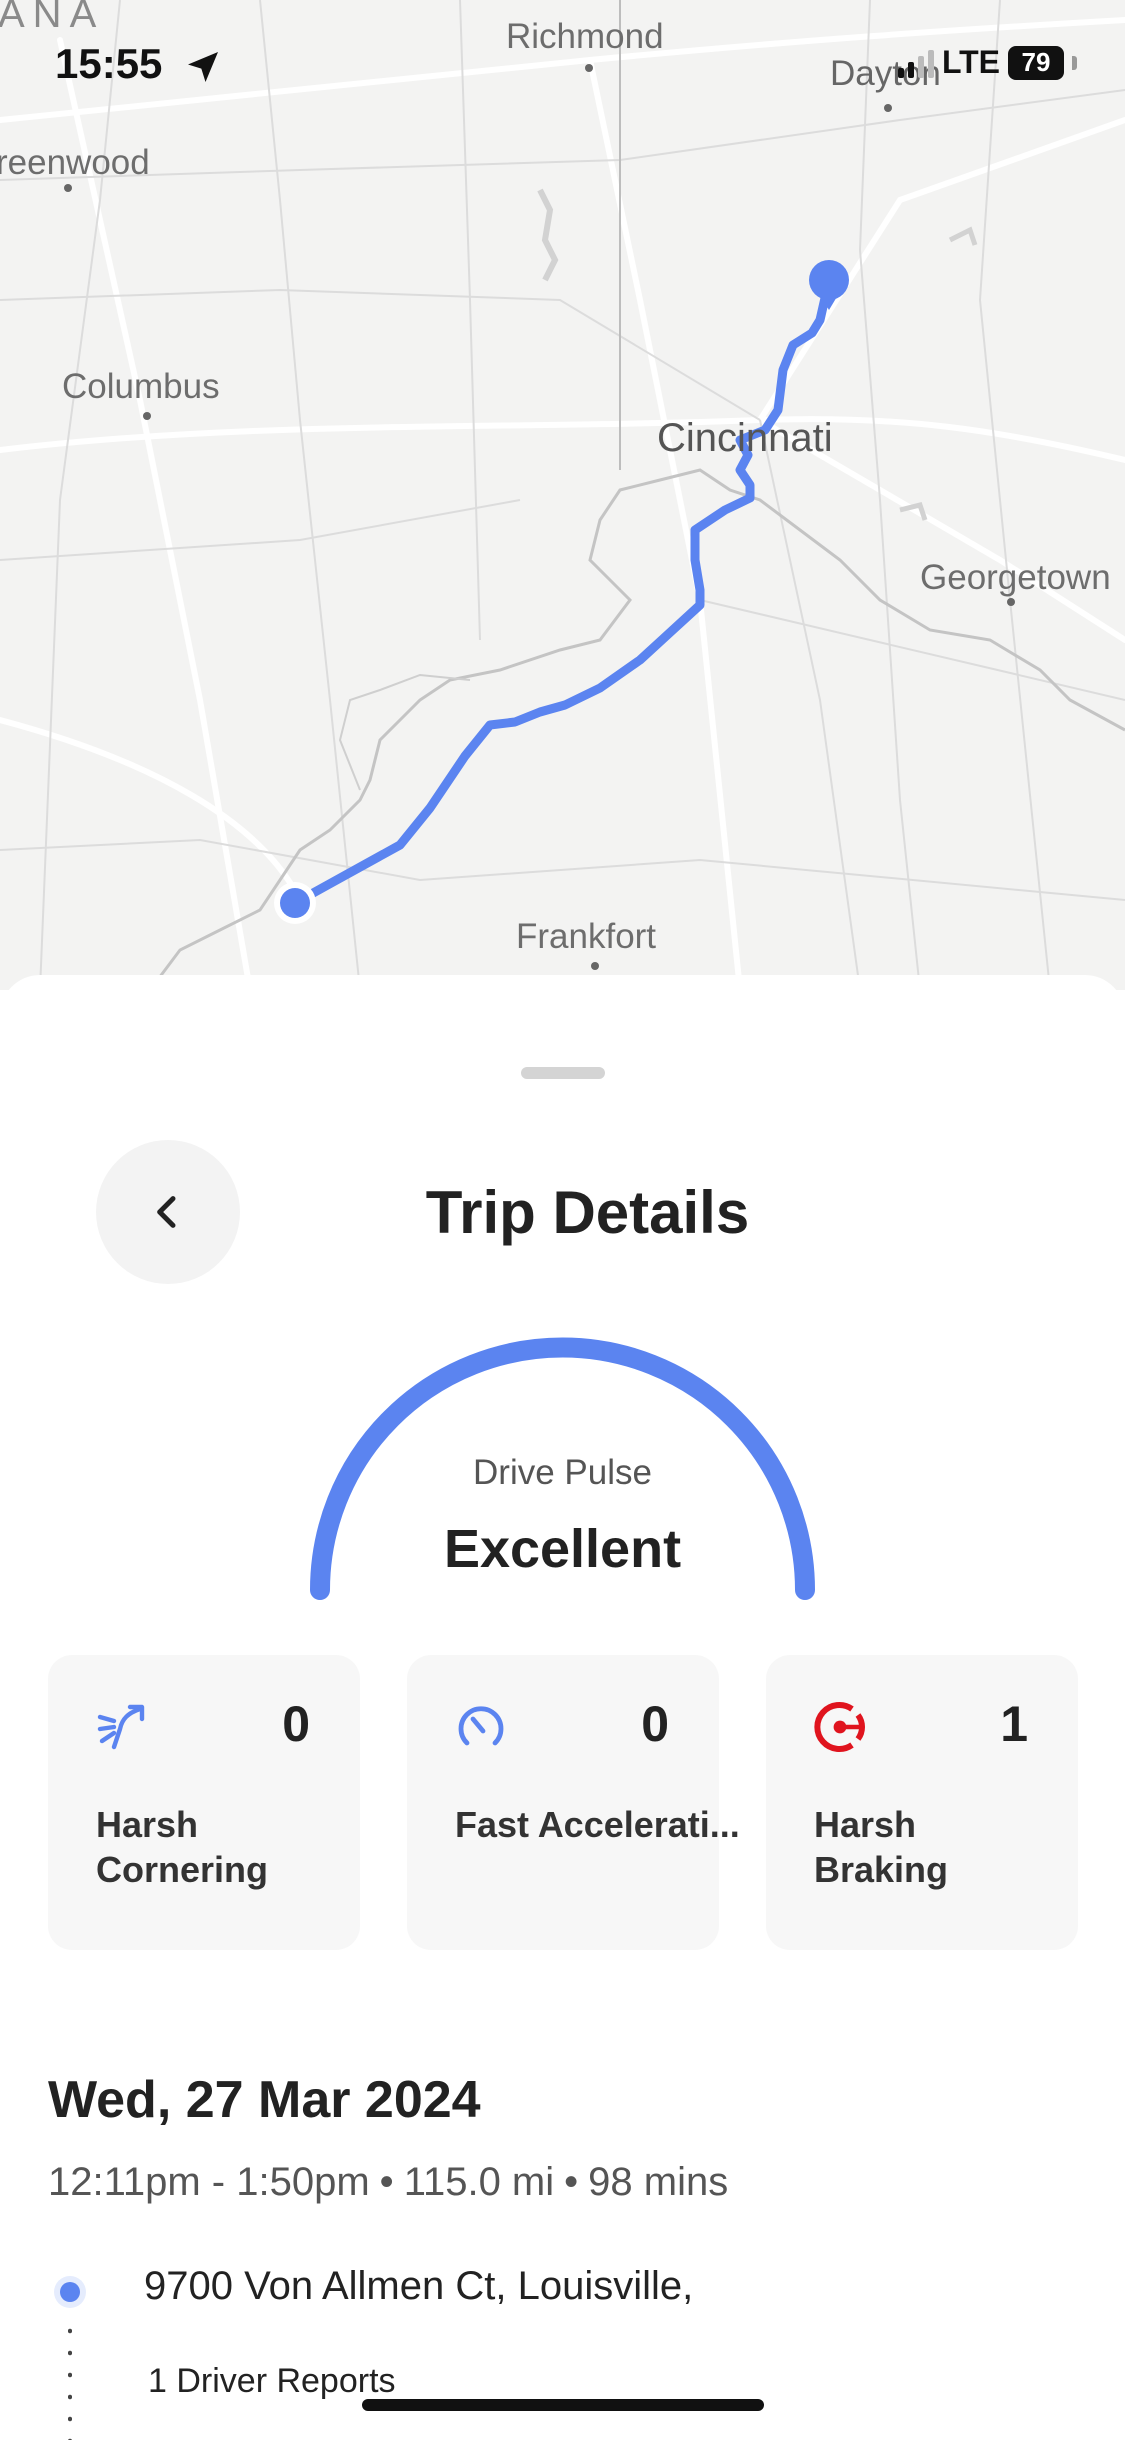 This screenshot has height=2440, width=1125. What do you see at coordinates (881, 1847) in the screenshot?
I see `metric-label: Harsh Braking` at bounding box center [881, 1847].